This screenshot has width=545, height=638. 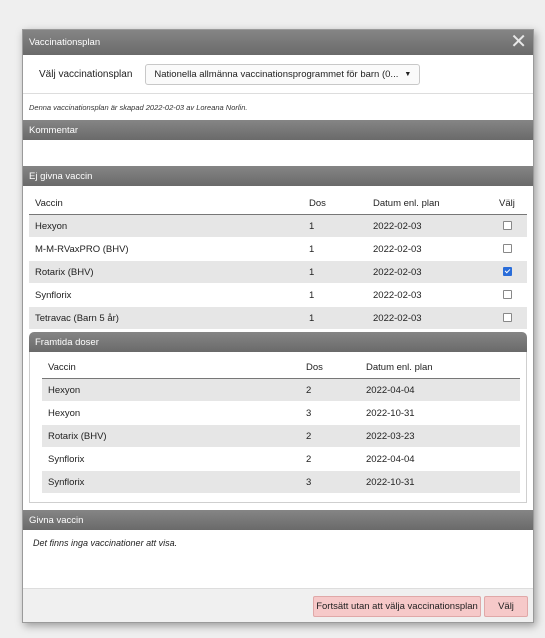 I want to click on not-given-section-header: Ej givna vaccin, so click(x=278, y=176).